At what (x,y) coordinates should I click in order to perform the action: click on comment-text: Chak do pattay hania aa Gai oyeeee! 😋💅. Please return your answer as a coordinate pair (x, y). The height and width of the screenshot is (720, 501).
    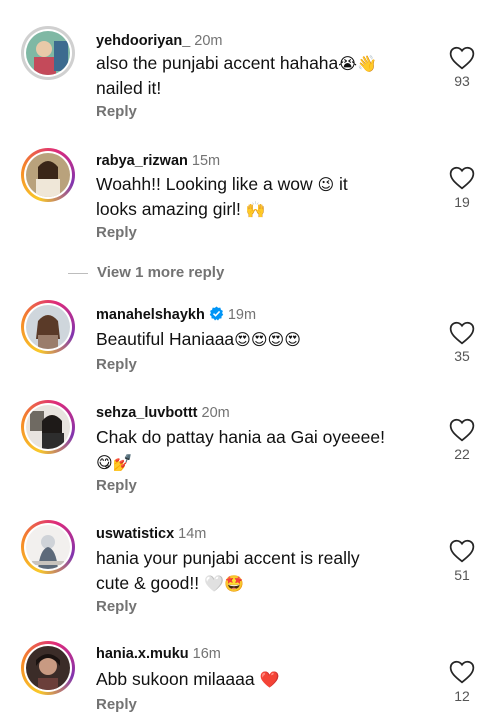
    Looking at the image, I should click on (240, 449).